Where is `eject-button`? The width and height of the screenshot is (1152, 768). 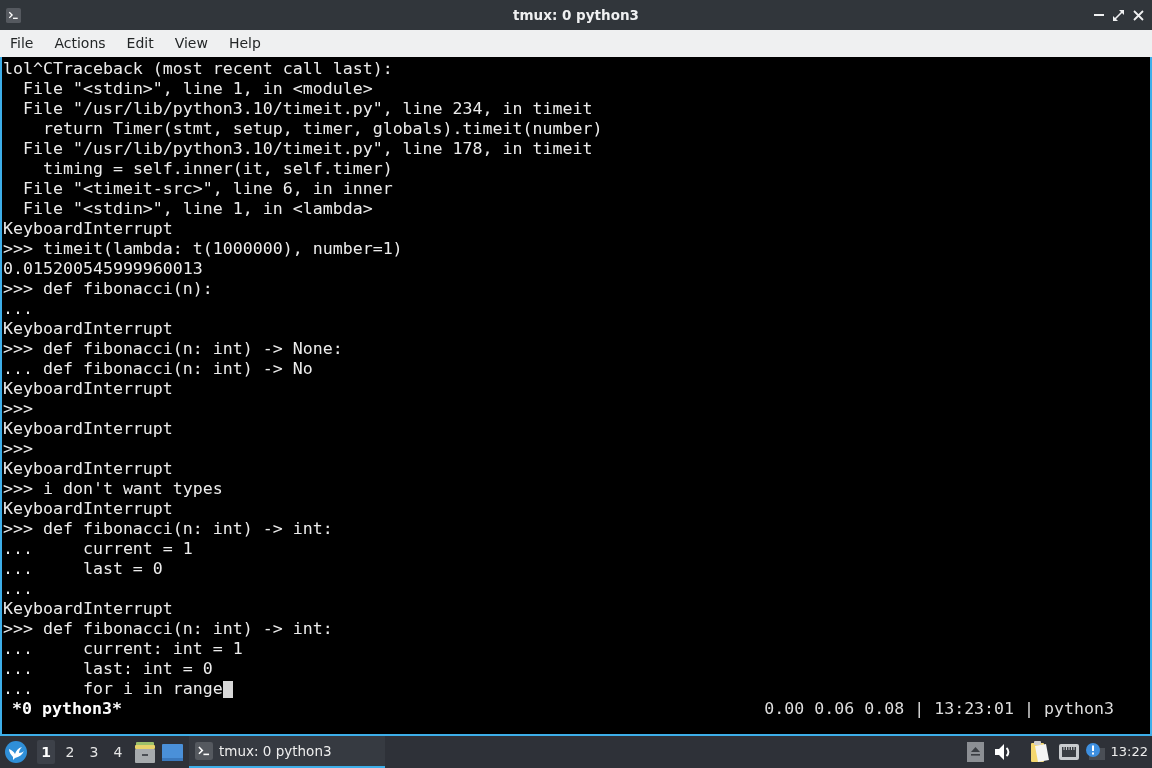 eject-button is located at coordinates (975, 752).